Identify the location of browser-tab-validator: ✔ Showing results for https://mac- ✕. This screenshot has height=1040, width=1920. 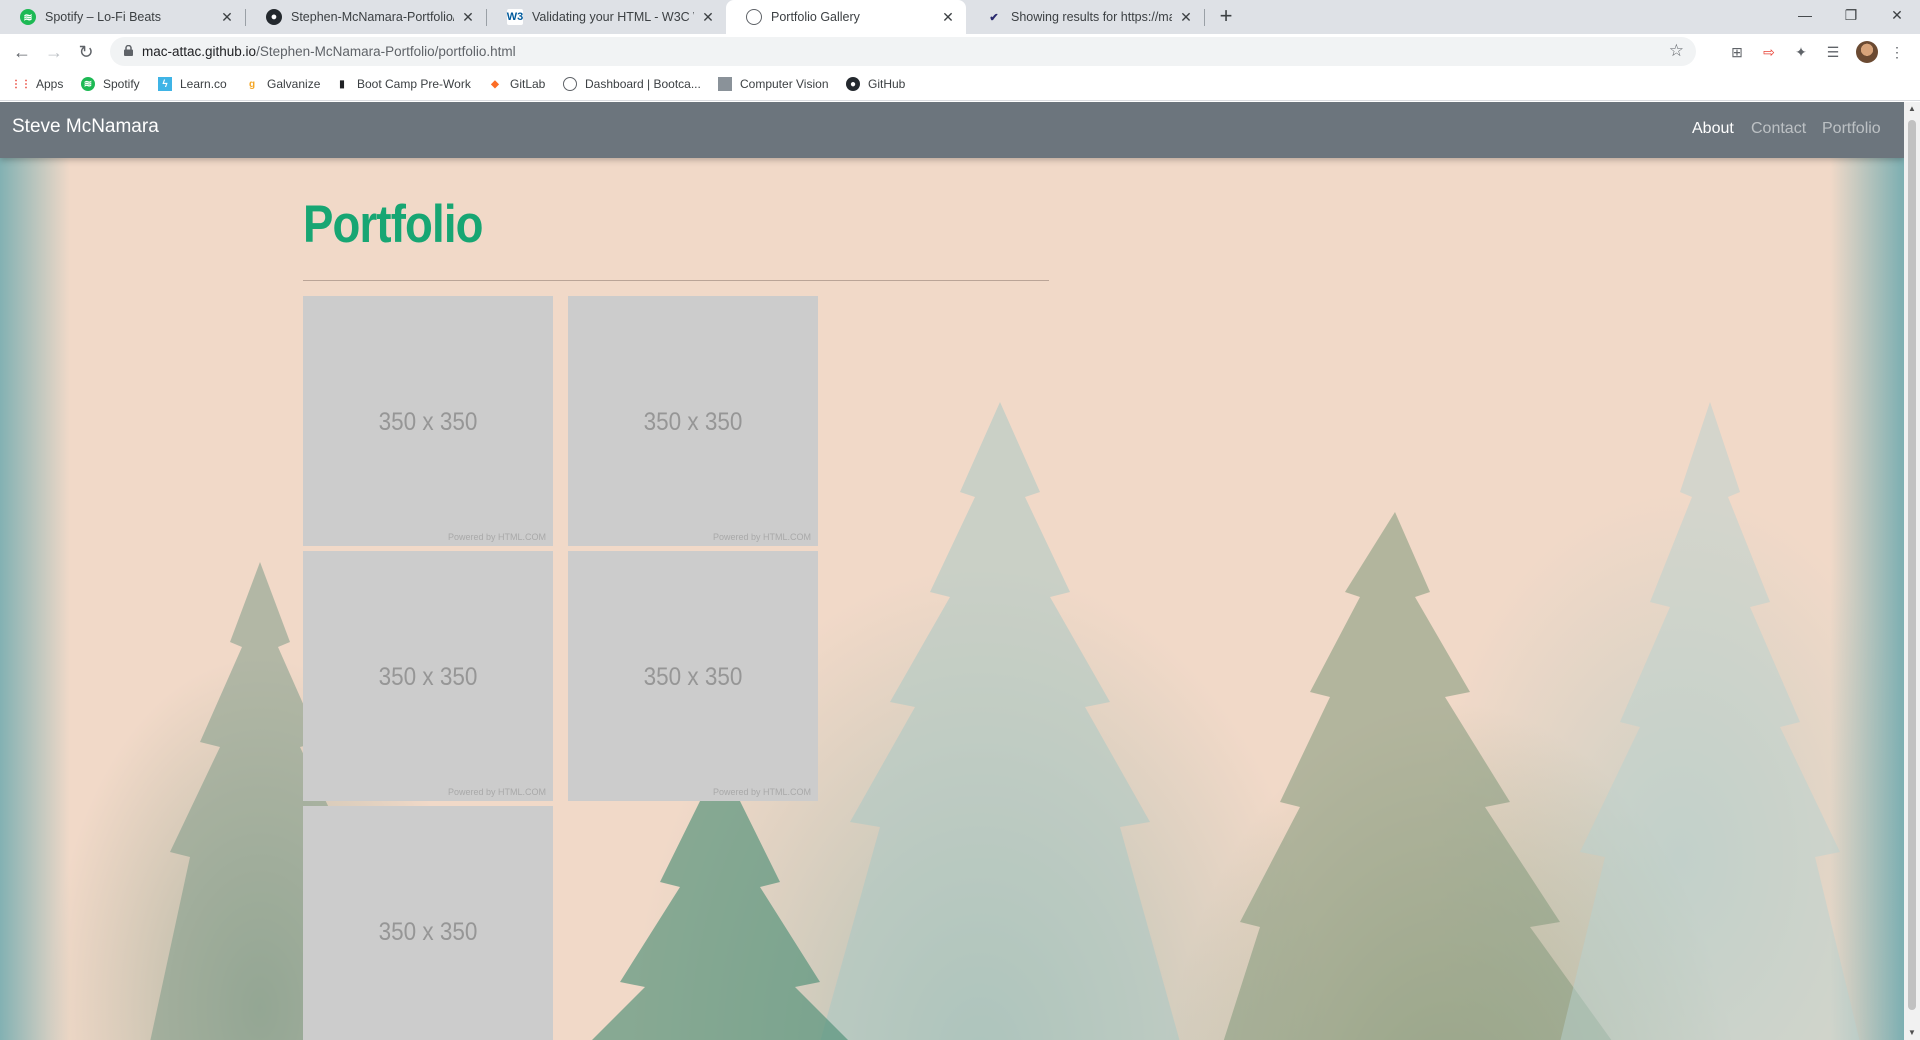
(1085, 17).